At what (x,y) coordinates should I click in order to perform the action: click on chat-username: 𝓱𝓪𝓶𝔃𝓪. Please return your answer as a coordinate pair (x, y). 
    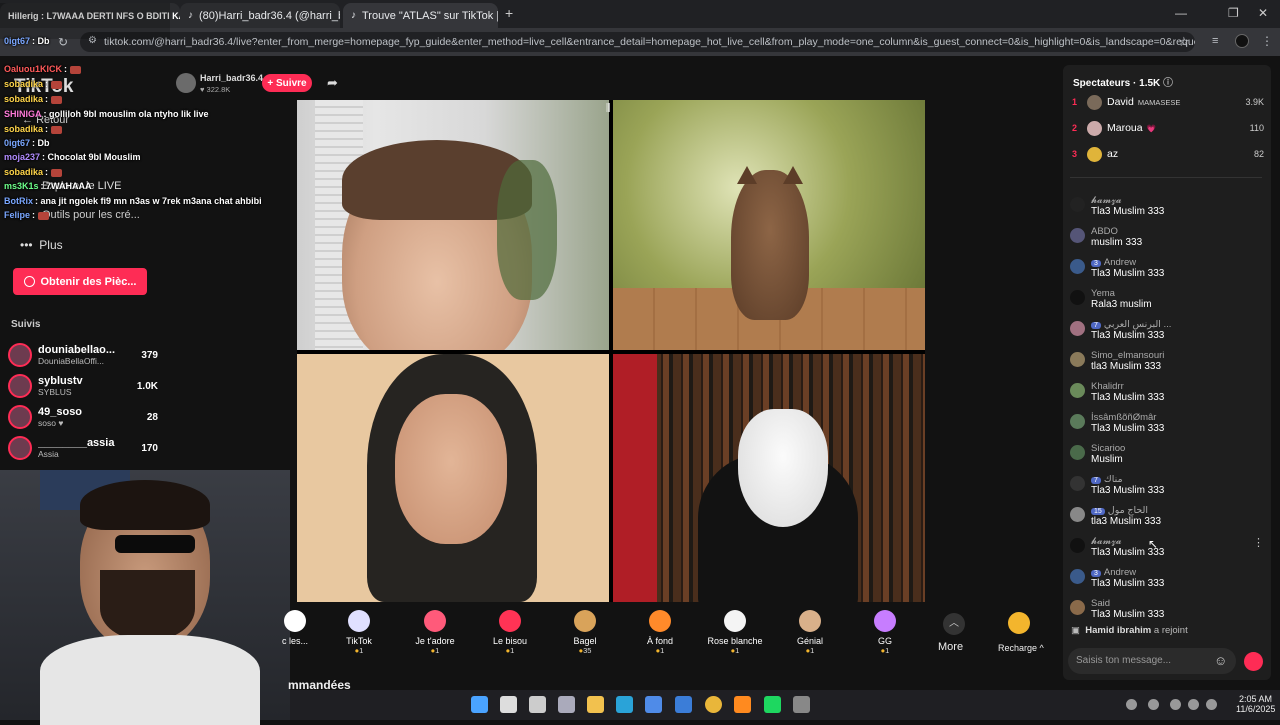
    Looking at the image, I should click on (1106, 200).